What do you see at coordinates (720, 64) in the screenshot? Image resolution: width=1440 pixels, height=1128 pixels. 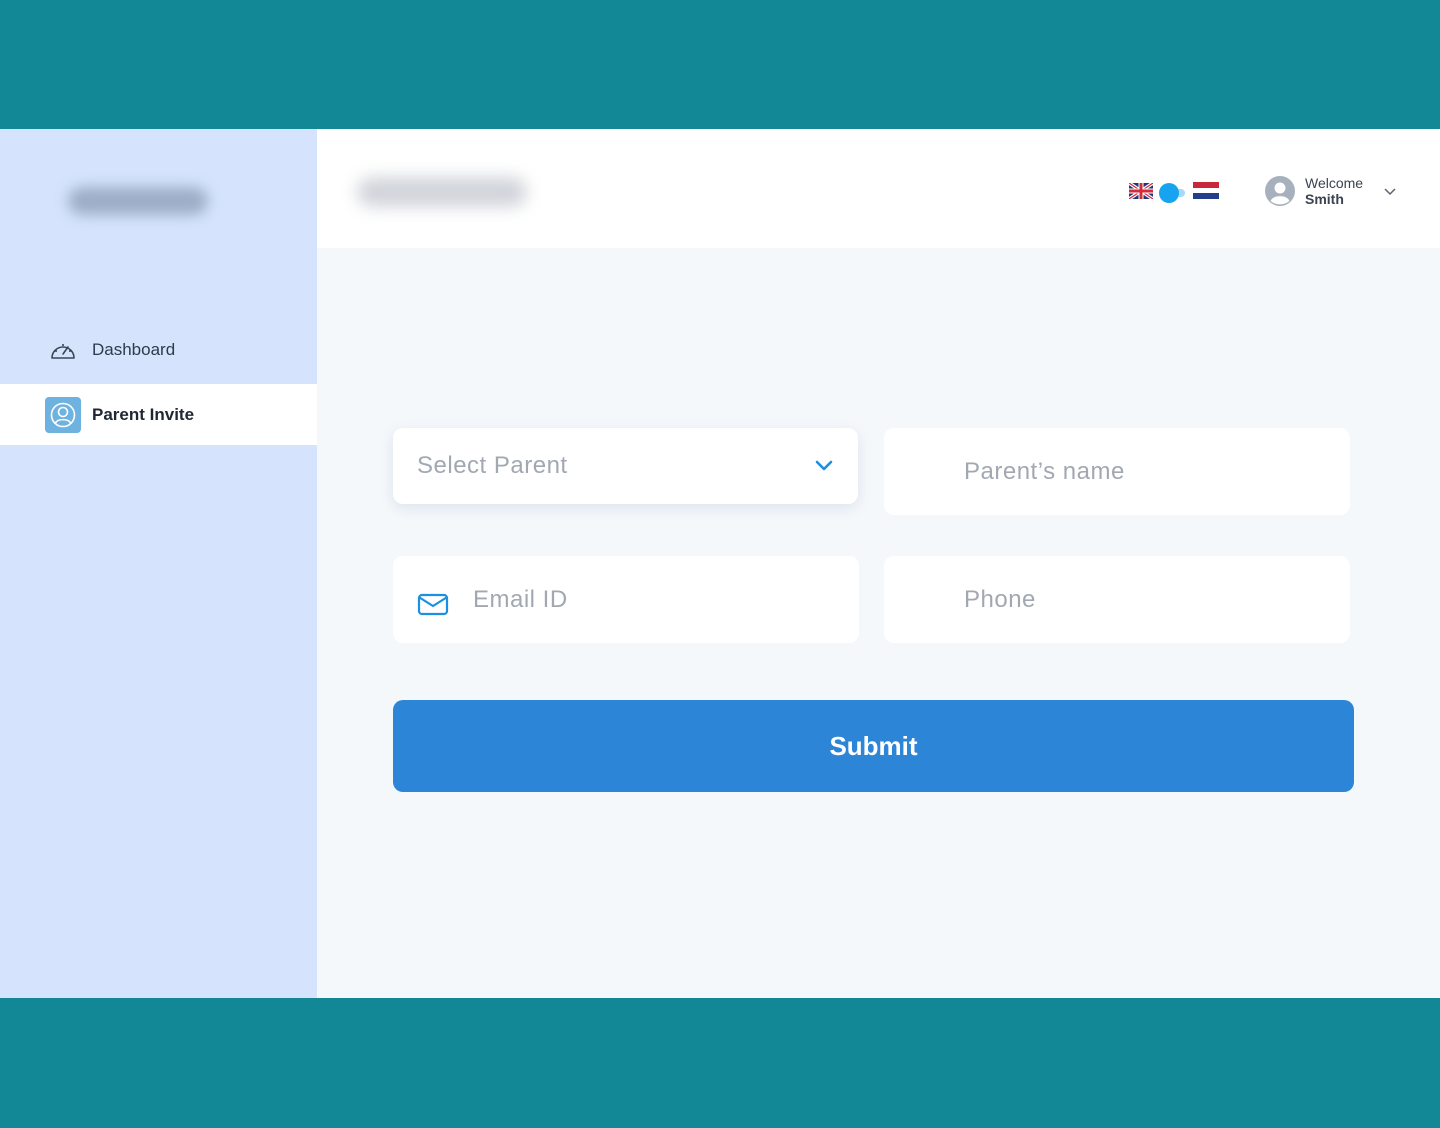 I see `top-band` at bounding box center [720, 64].